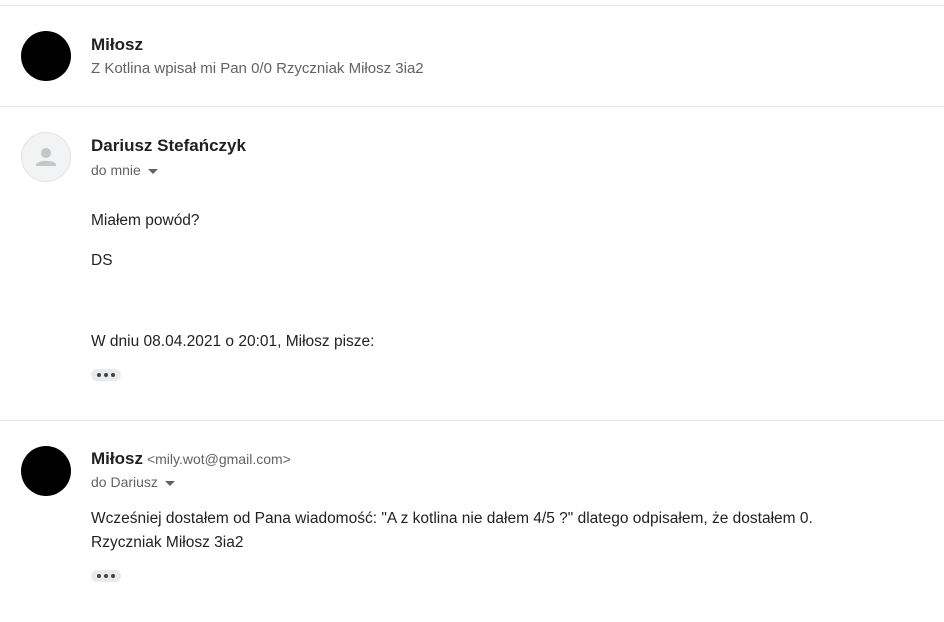 The height and width of the screenshot is (622, 944). I want to click on sender-email: <mily.wot@gmail.com>, so click(218, 459).